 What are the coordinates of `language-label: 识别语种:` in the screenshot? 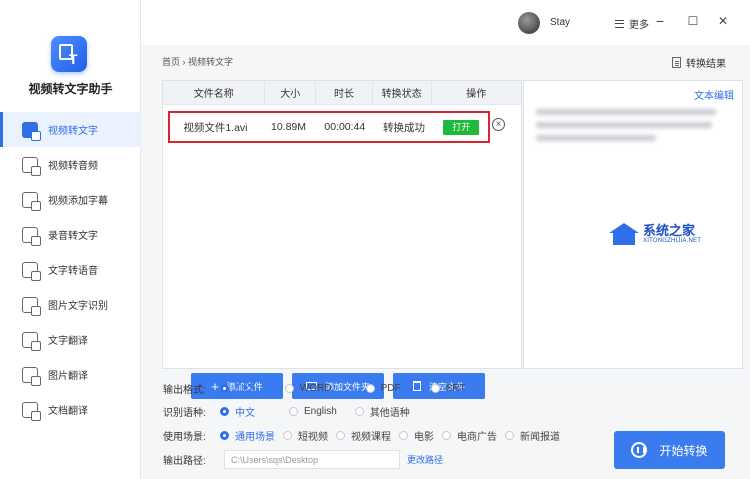 It's located at (184, 413).